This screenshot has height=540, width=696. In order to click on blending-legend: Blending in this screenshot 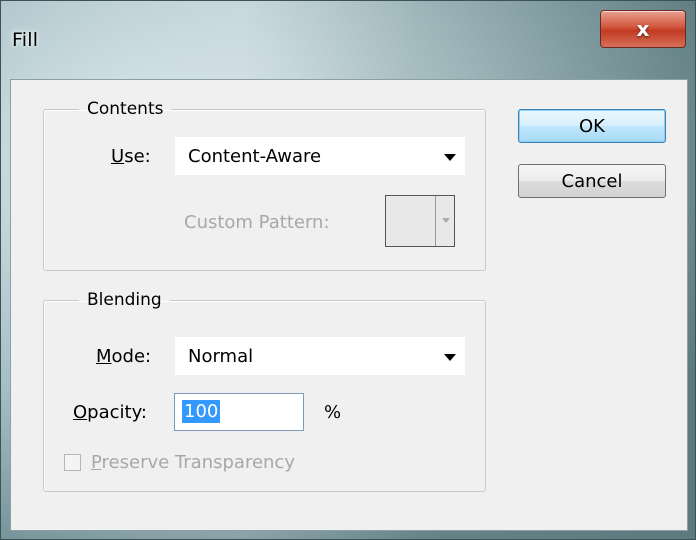, I will do `click(124, 300)`.